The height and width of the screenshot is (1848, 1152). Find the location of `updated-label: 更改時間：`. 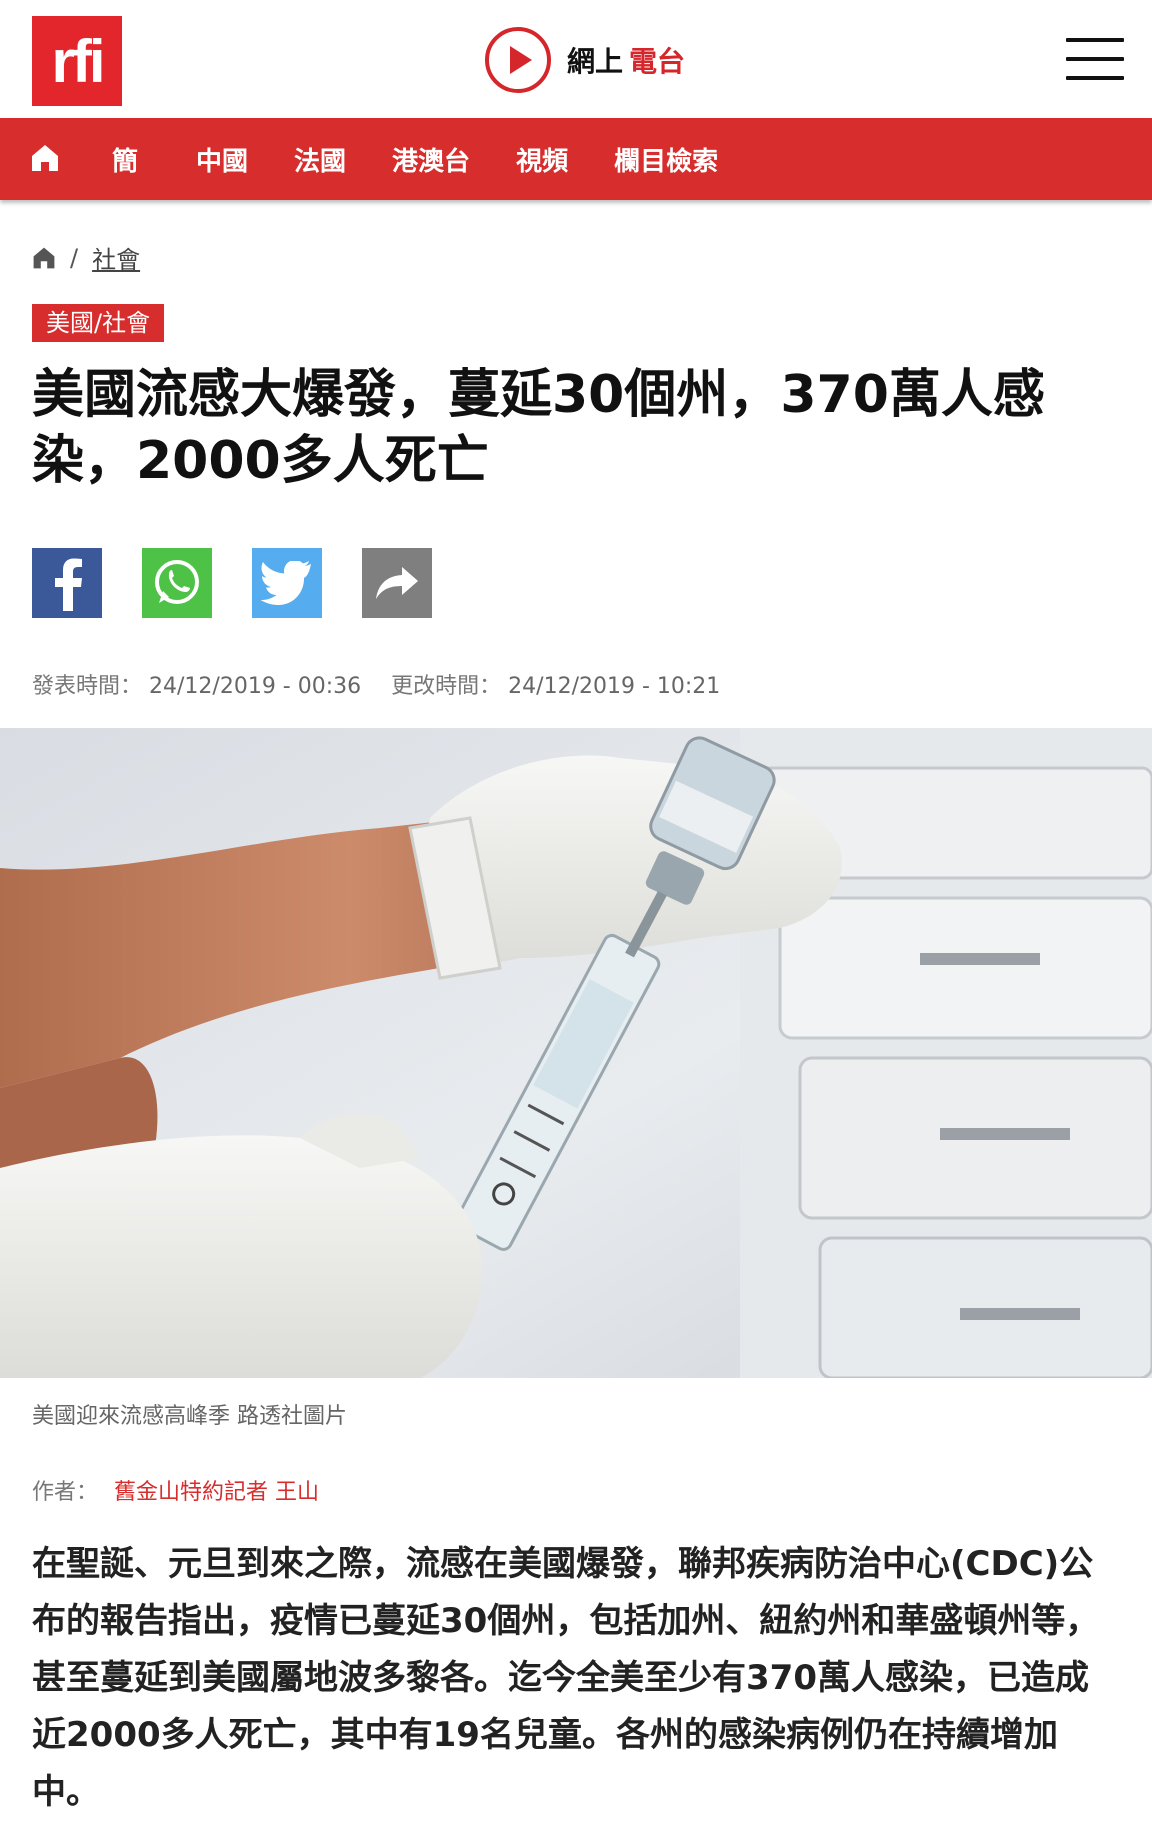

updated-label: 更改時間： is located at coordinates (446, 686).